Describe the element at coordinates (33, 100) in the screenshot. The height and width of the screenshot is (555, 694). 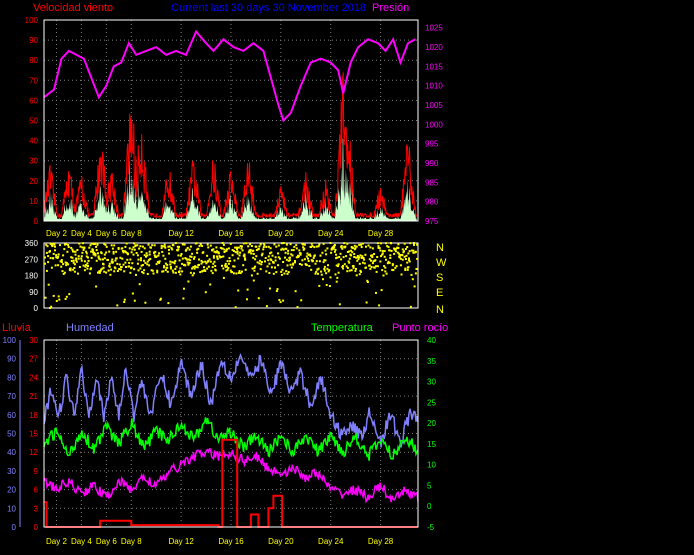
I see `y-tick-label: 60` at that location.